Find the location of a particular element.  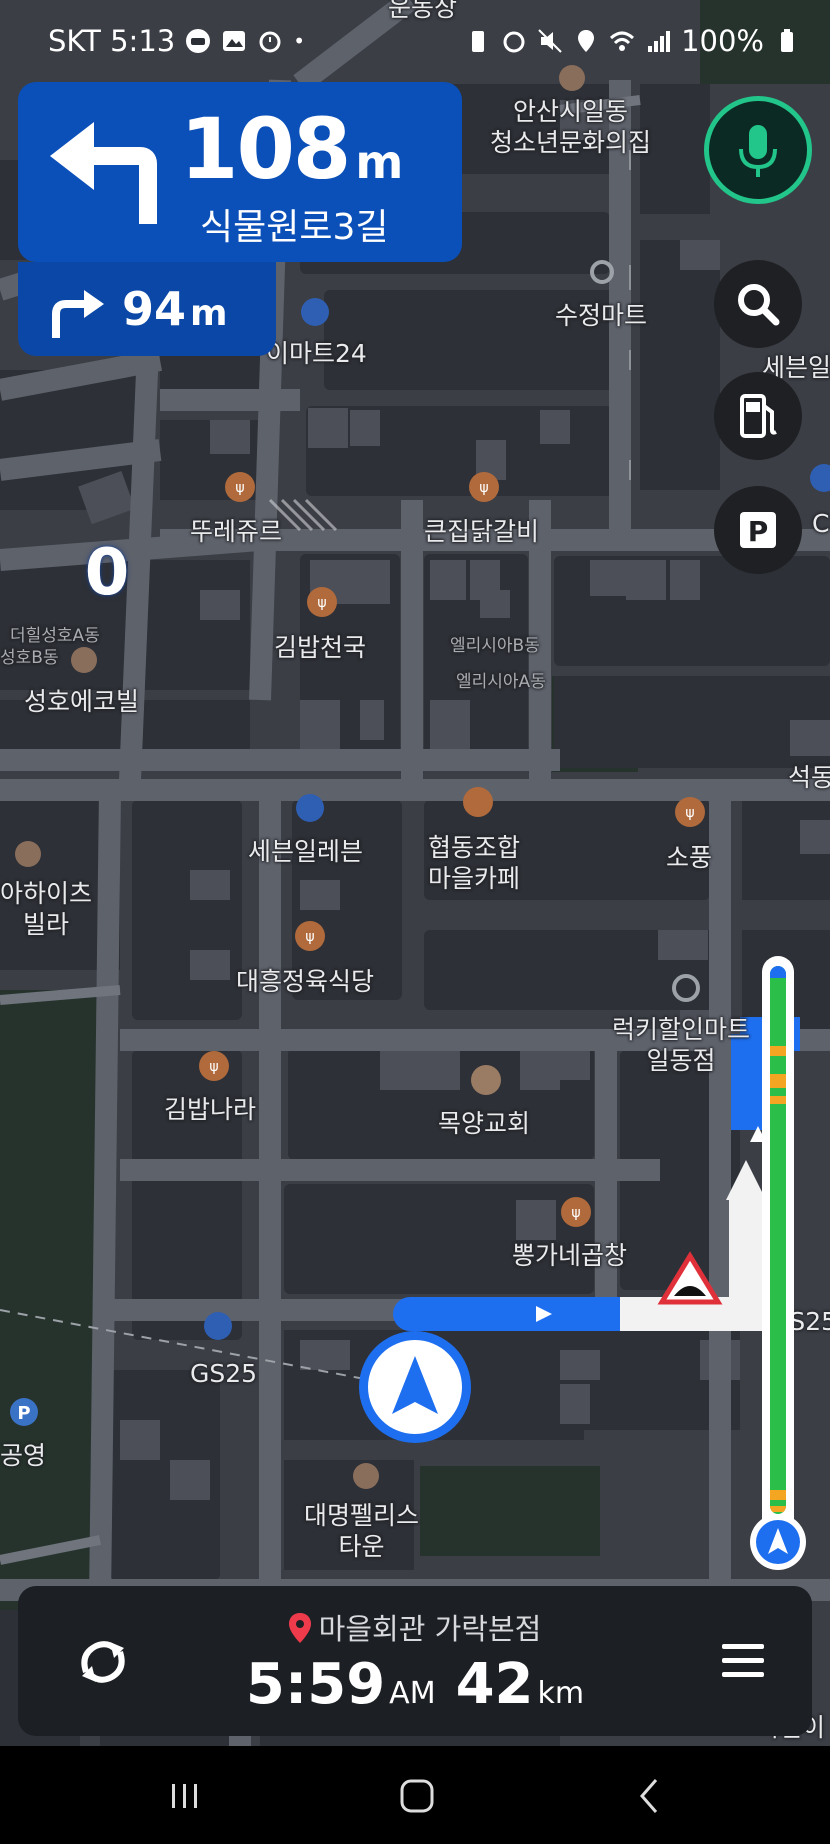

turn-distance: 108 m is located at coordinates (292, 149).